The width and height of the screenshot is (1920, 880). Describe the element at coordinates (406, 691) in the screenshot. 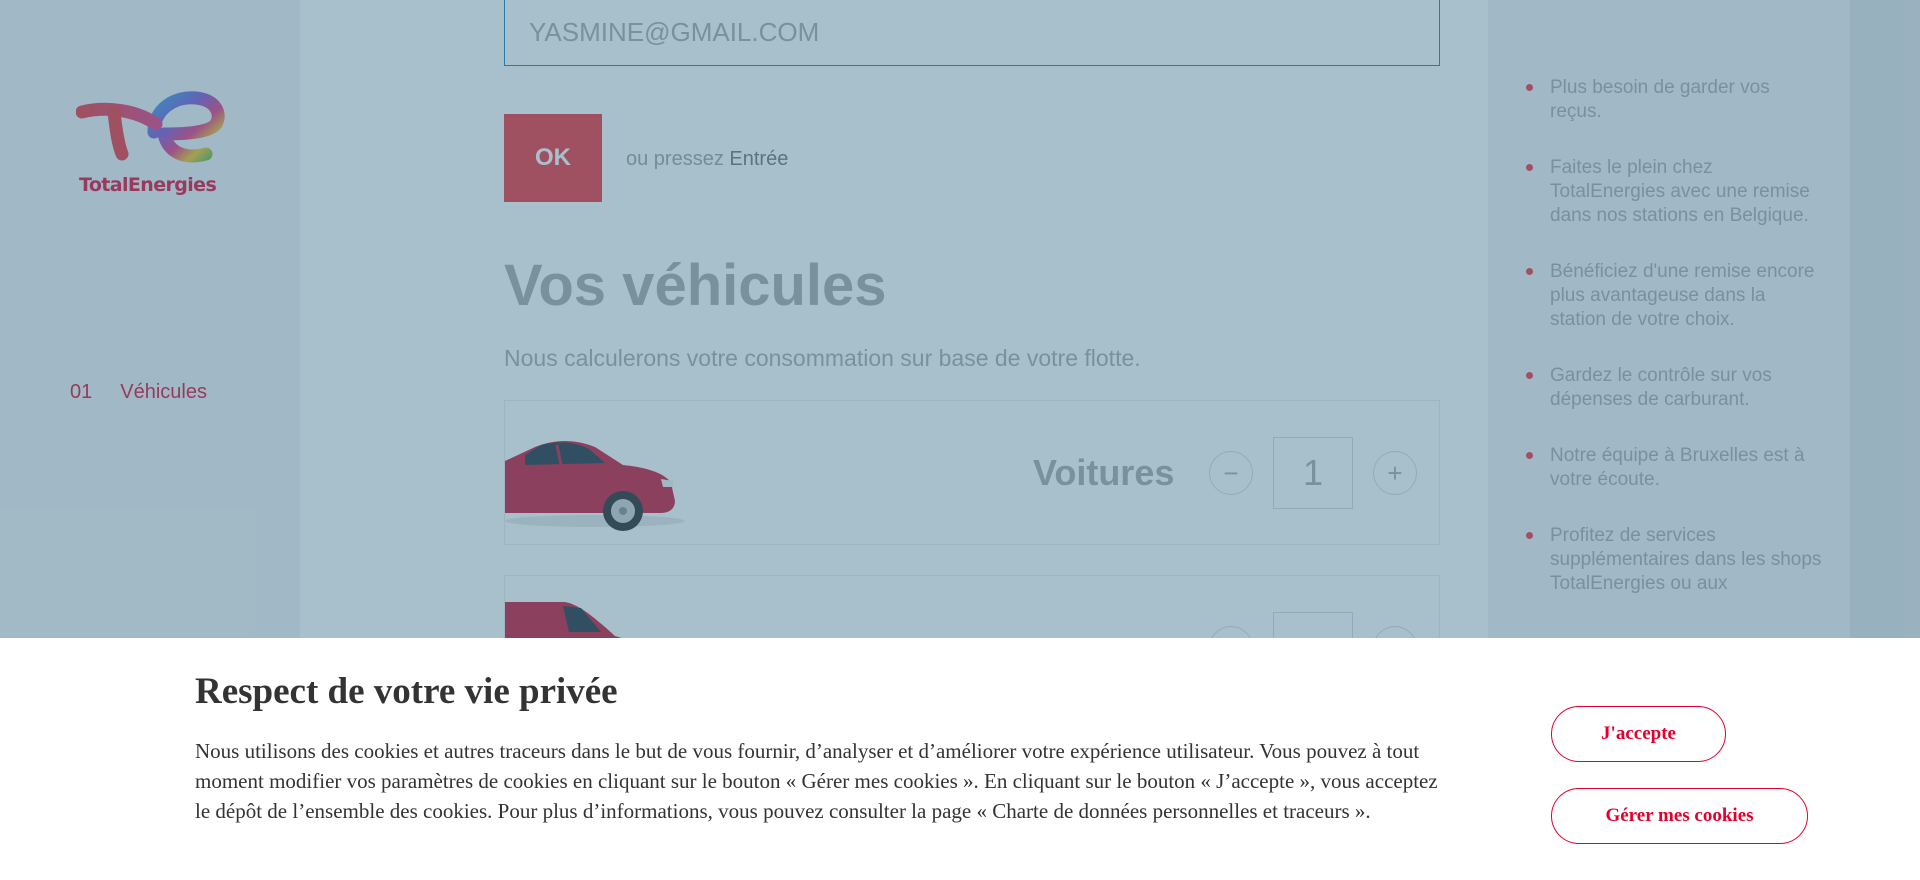

I see `cookie-title: Respect de votre vie privée` at that location.